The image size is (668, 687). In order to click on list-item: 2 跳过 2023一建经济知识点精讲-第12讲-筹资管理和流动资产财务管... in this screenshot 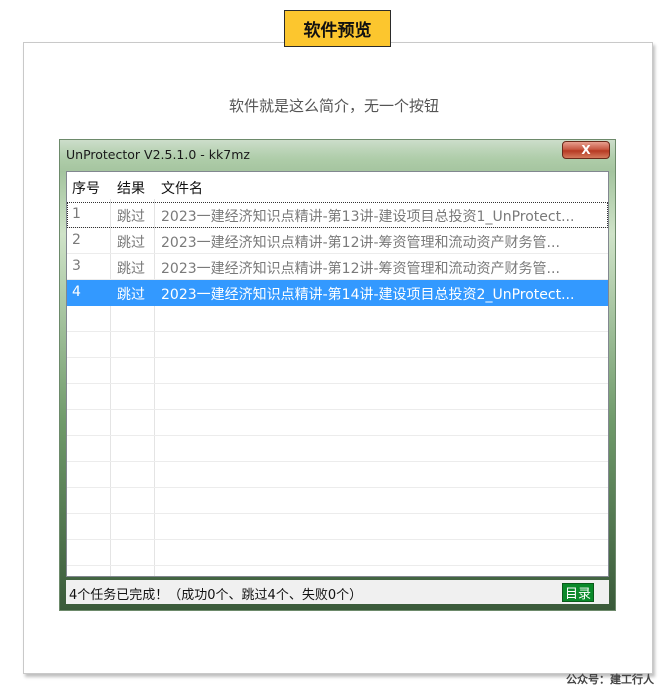, I will do `click(337, 241)`.